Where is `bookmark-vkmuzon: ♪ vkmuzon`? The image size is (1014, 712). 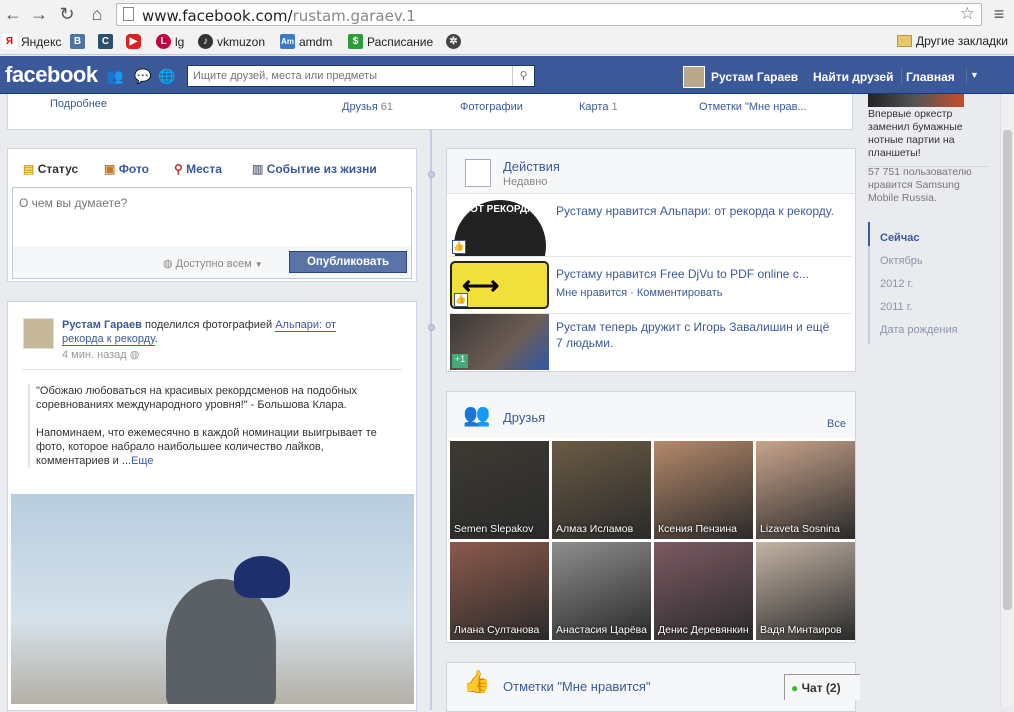
bookmark-vkmuzon: ♪ vkmuzon is located at coordinates (231, 41).